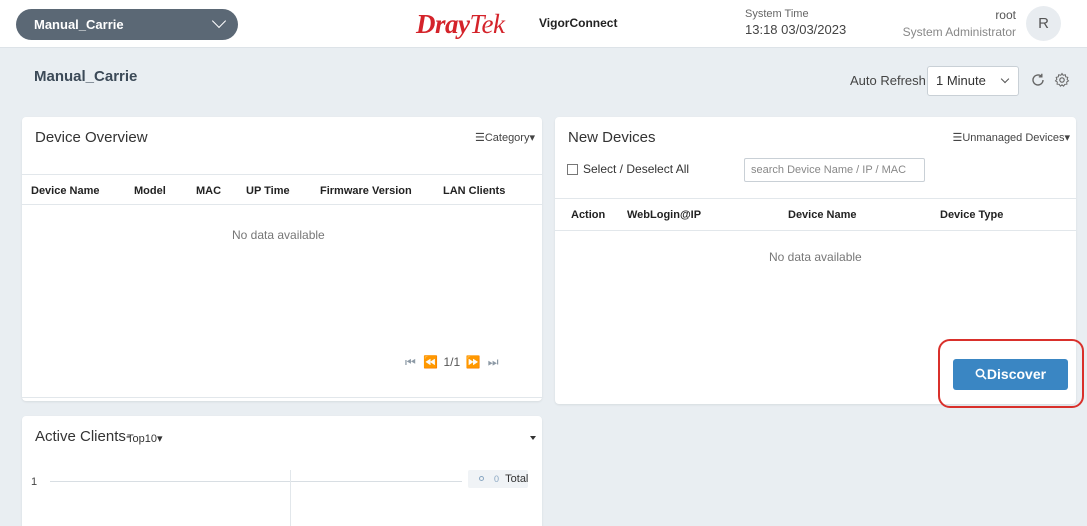  What do you see at coordinates (664, 215) in the screenshot?
I see `column-header: WebLogin@IP` at bounding box center [664, 215].